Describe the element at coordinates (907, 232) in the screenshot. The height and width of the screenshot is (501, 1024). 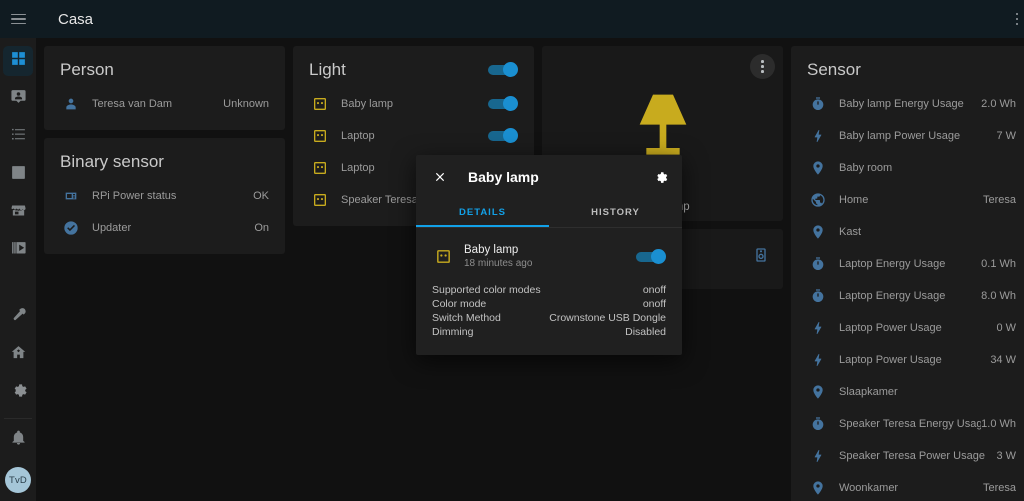
I see `sensor-row-kast: Kast` at that location.